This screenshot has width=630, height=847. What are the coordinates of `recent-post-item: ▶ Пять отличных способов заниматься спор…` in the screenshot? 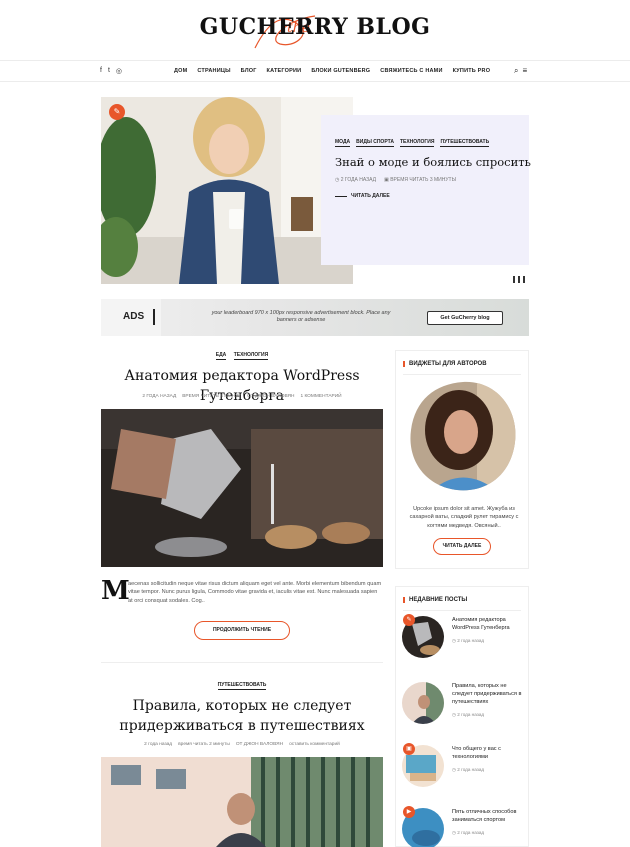 It's located at (464, 826).